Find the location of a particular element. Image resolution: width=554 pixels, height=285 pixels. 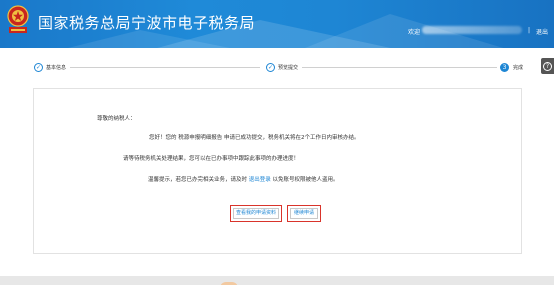

continue-apply-button: 继续申请 is located at coordinates (304, 213).